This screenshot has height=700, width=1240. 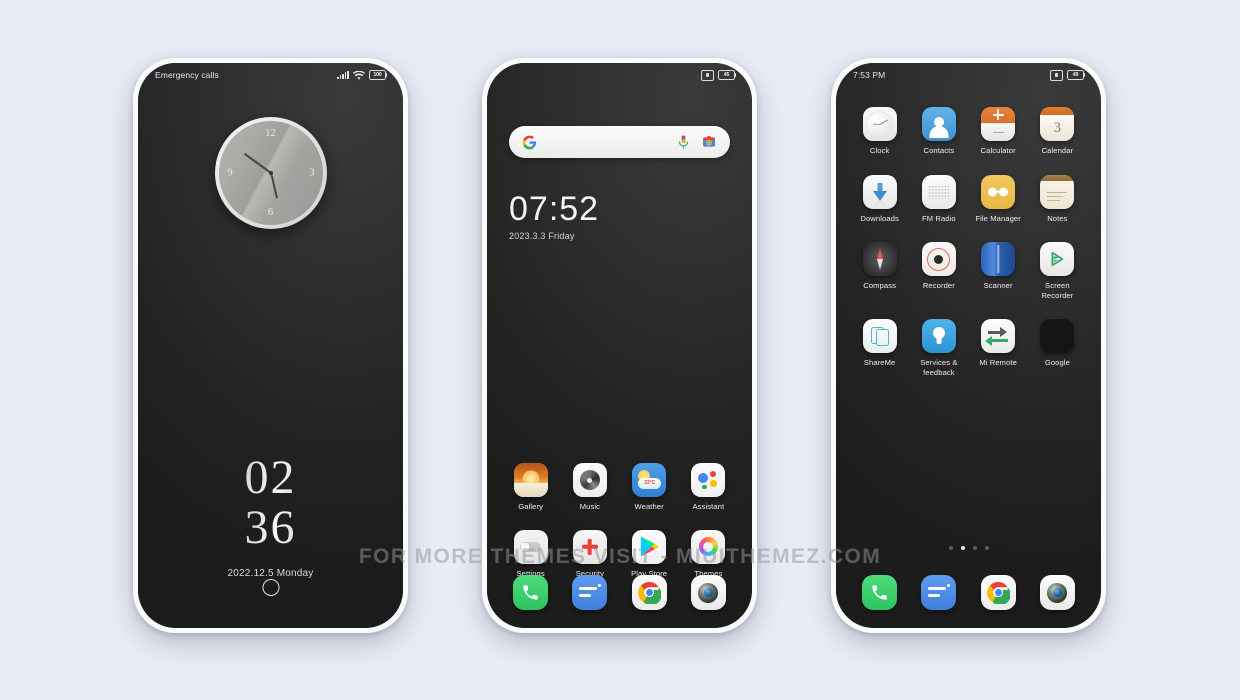 What do you see at coordinates (1068, 75) in the screenshot?
I see `appdrawer-status-icons: 49` at bounding box center [1068, 75].